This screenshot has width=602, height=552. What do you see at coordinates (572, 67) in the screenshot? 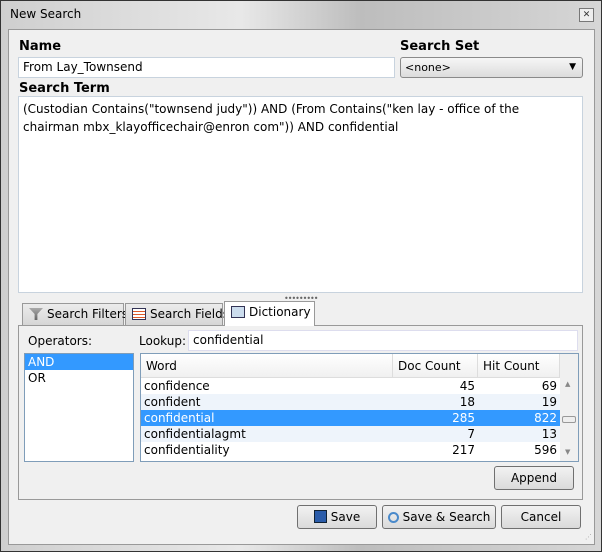
I see `chevron-down-icon: ▼` at bounding box center [572, 67].